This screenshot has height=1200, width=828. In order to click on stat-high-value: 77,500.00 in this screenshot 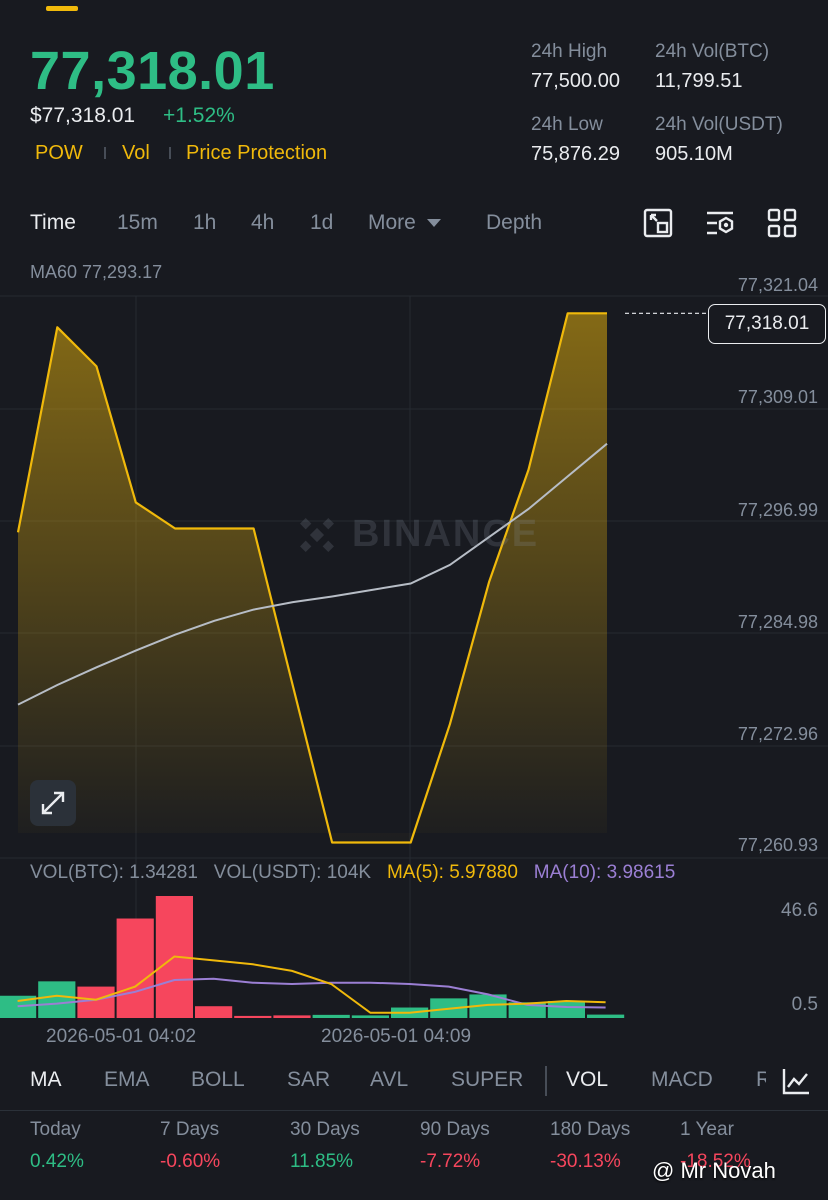, I will do `click(575, 81)`.